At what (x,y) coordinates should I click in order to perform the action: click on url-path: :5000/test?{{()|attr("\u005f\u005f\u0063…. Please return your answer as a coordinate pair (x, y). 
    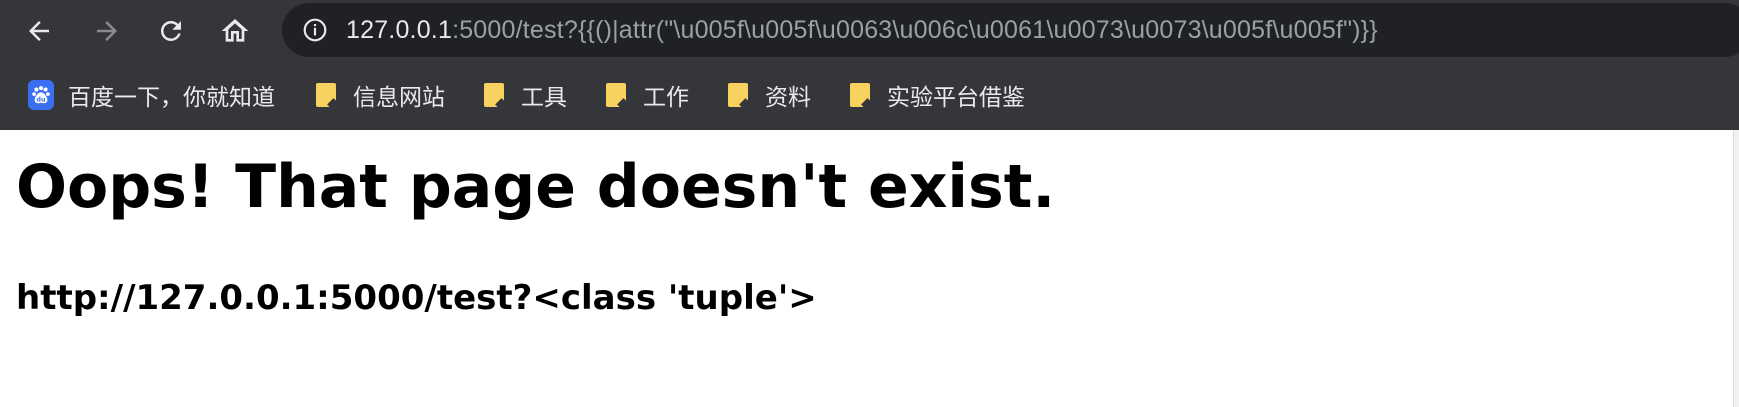
    Looking at the image, I should click on (915, 29).